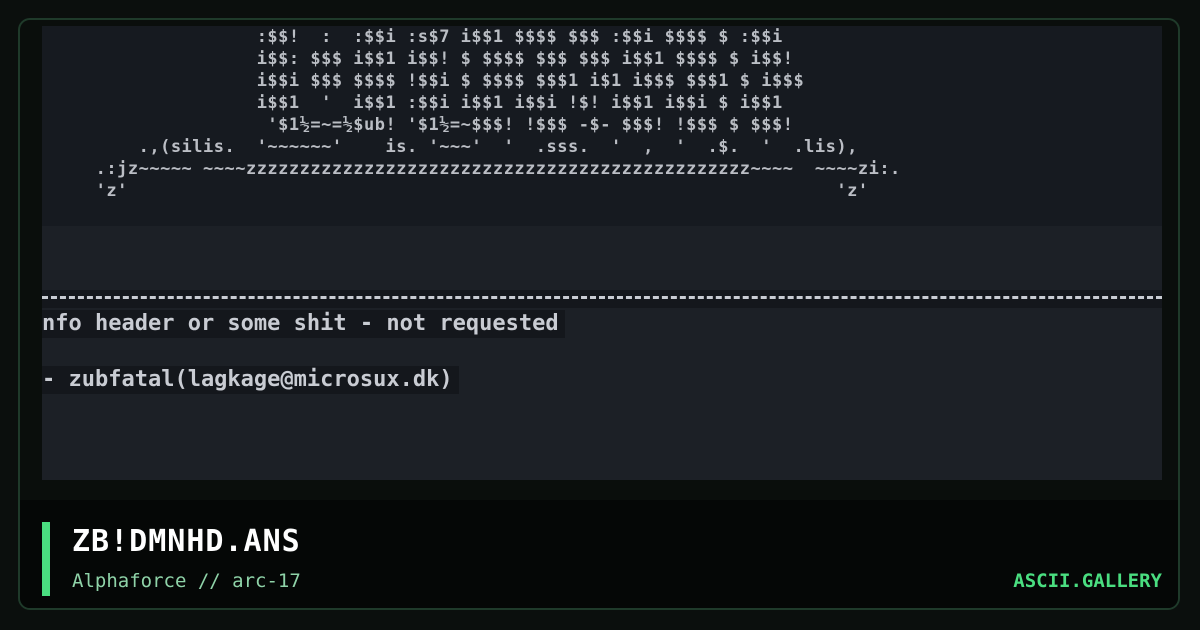 The width and height of the screenshot is (1200, 630). Describe the element at coordinates (186, 581) in the screenshot. I see `group-subtitle: Alphaforce // arc-17` at that location.